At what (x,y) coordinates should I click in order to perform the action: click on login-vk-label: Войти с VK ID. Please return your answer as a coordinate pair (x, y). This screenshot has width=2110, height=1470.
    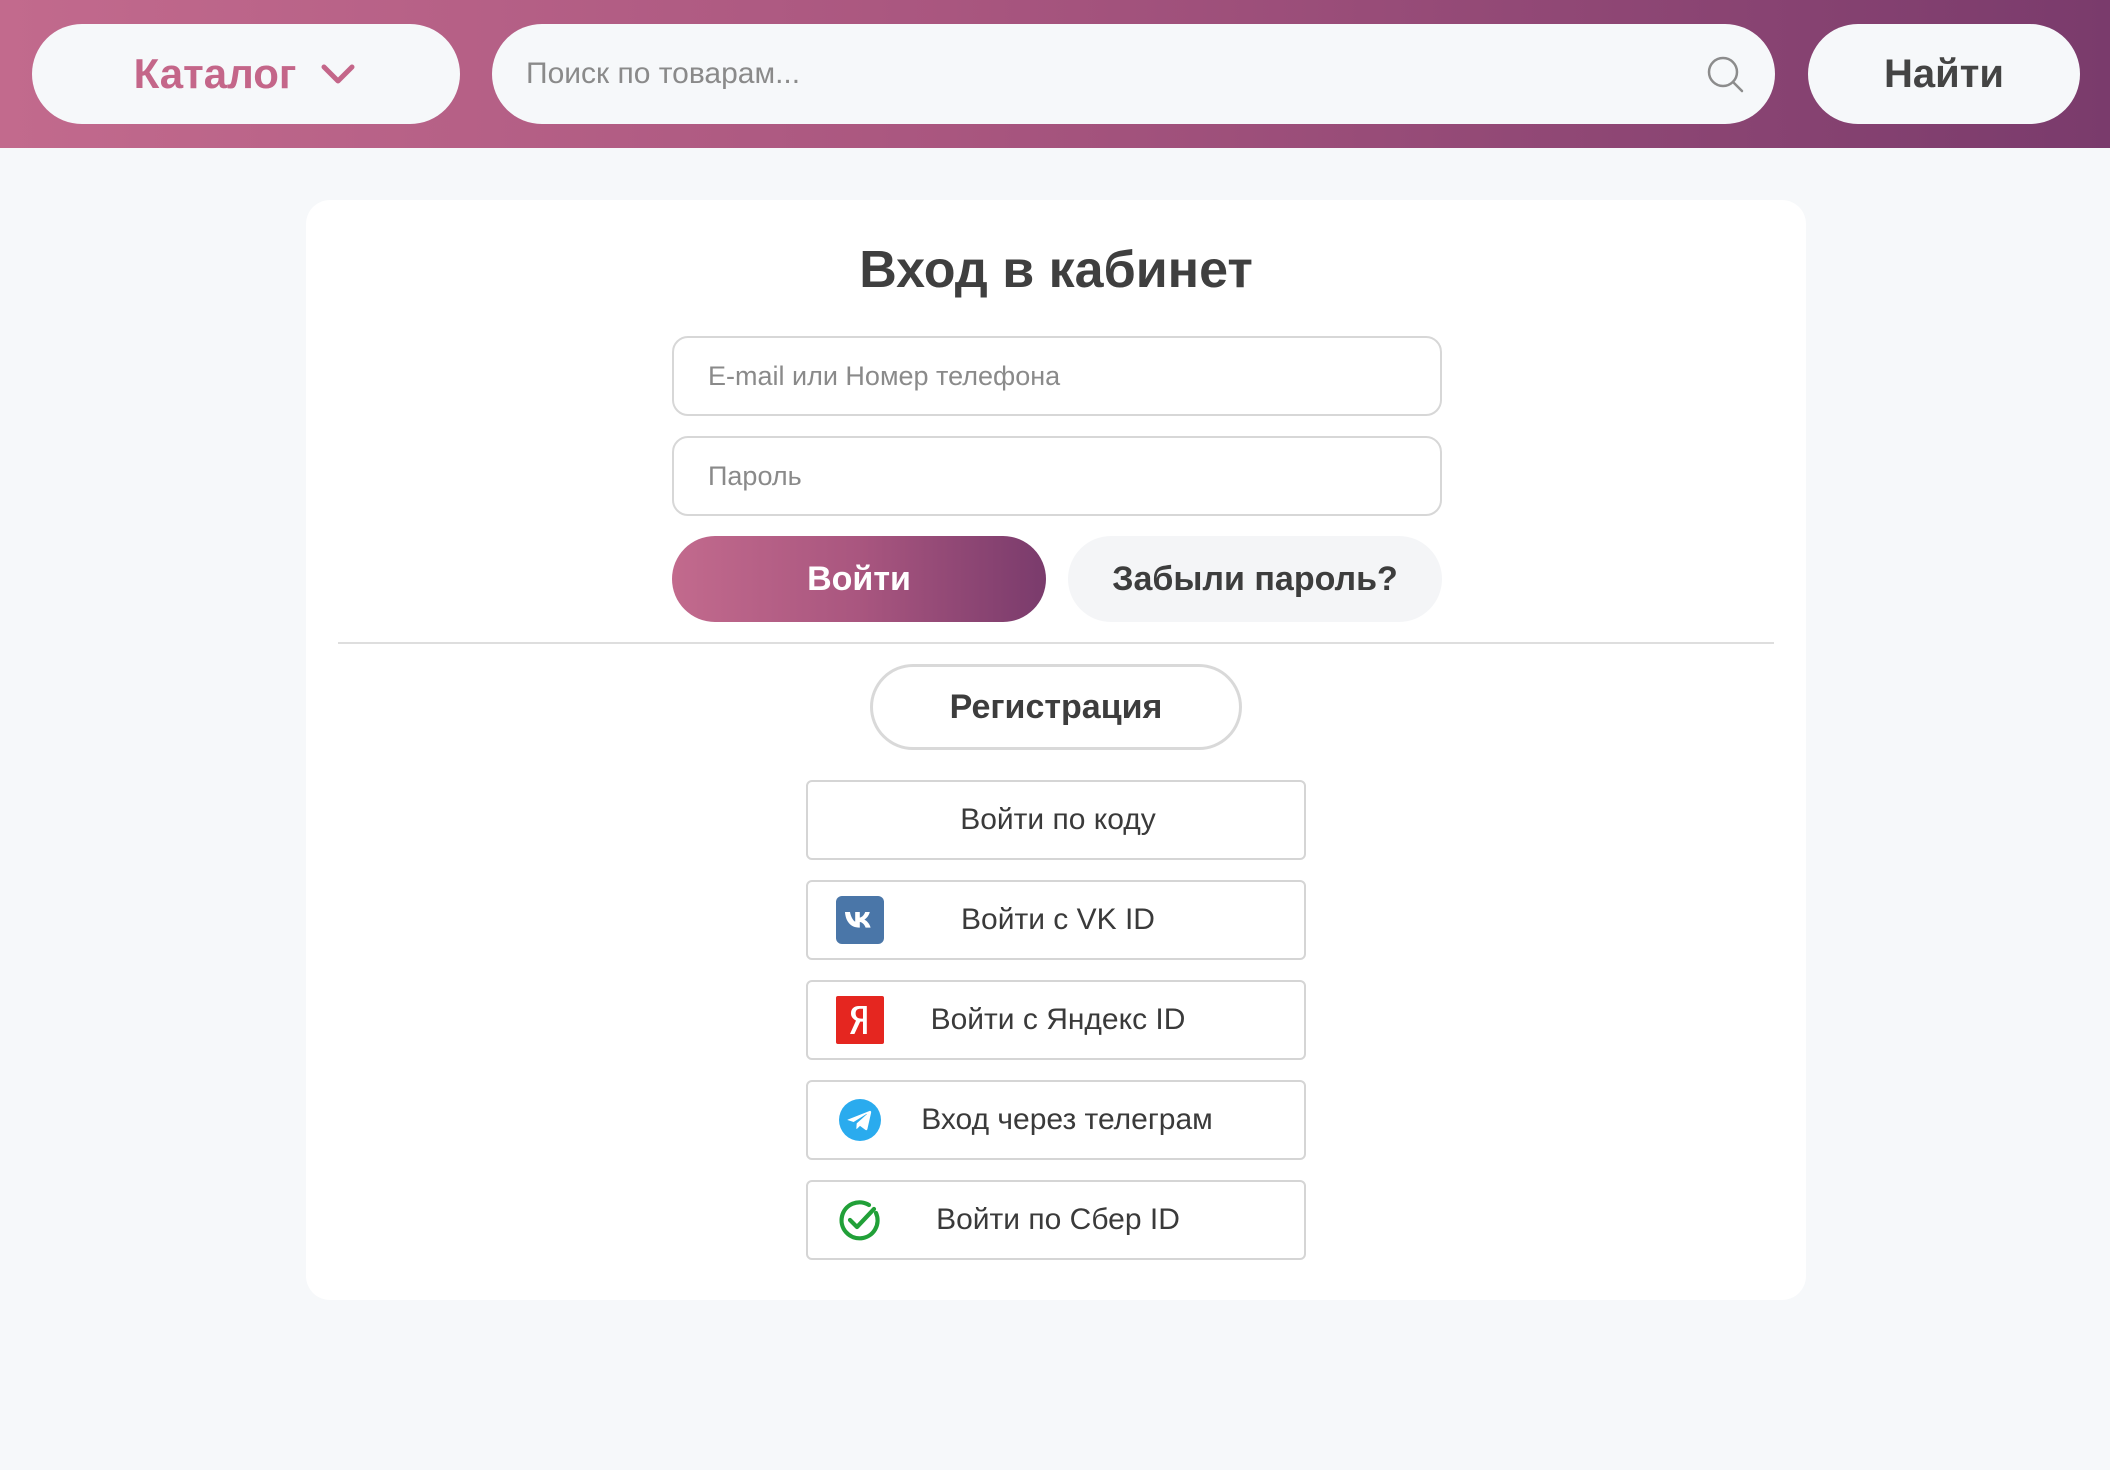
    Looking at the image, I should click on (1058, 919).